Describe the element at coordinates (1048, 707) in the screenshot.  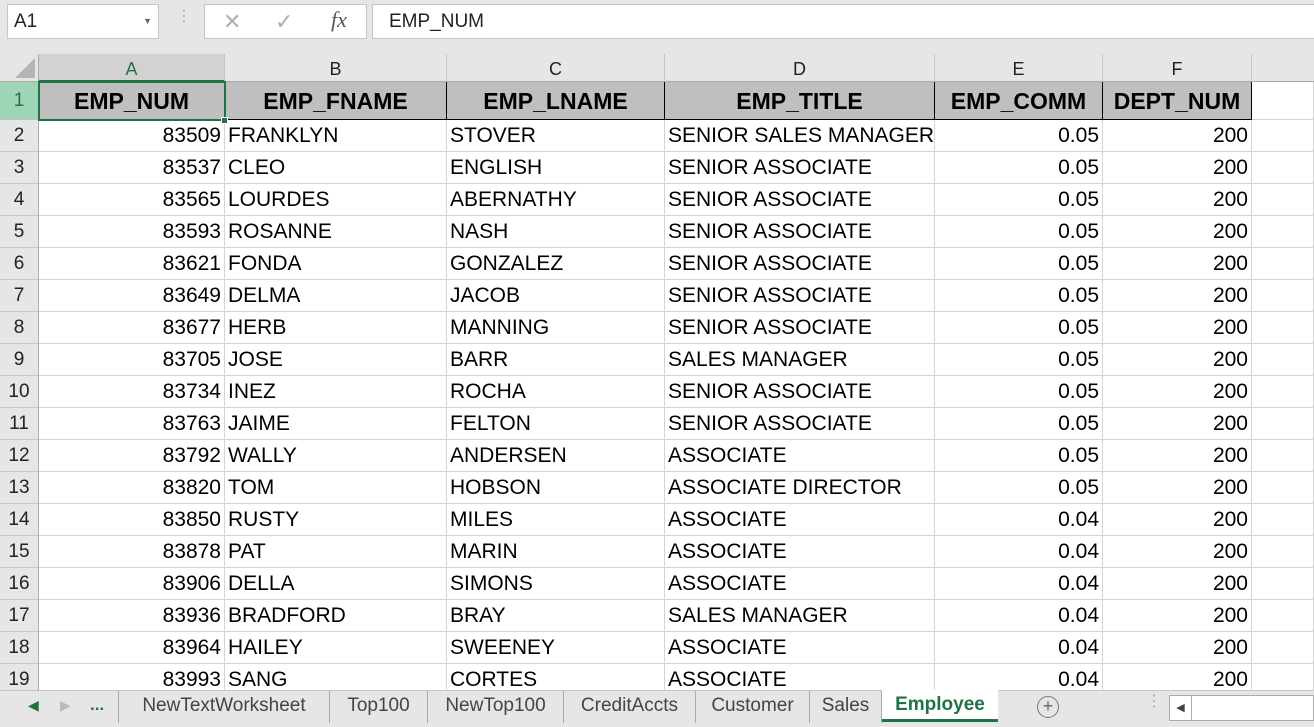
I see `add-sheet-icon: +` at that location.